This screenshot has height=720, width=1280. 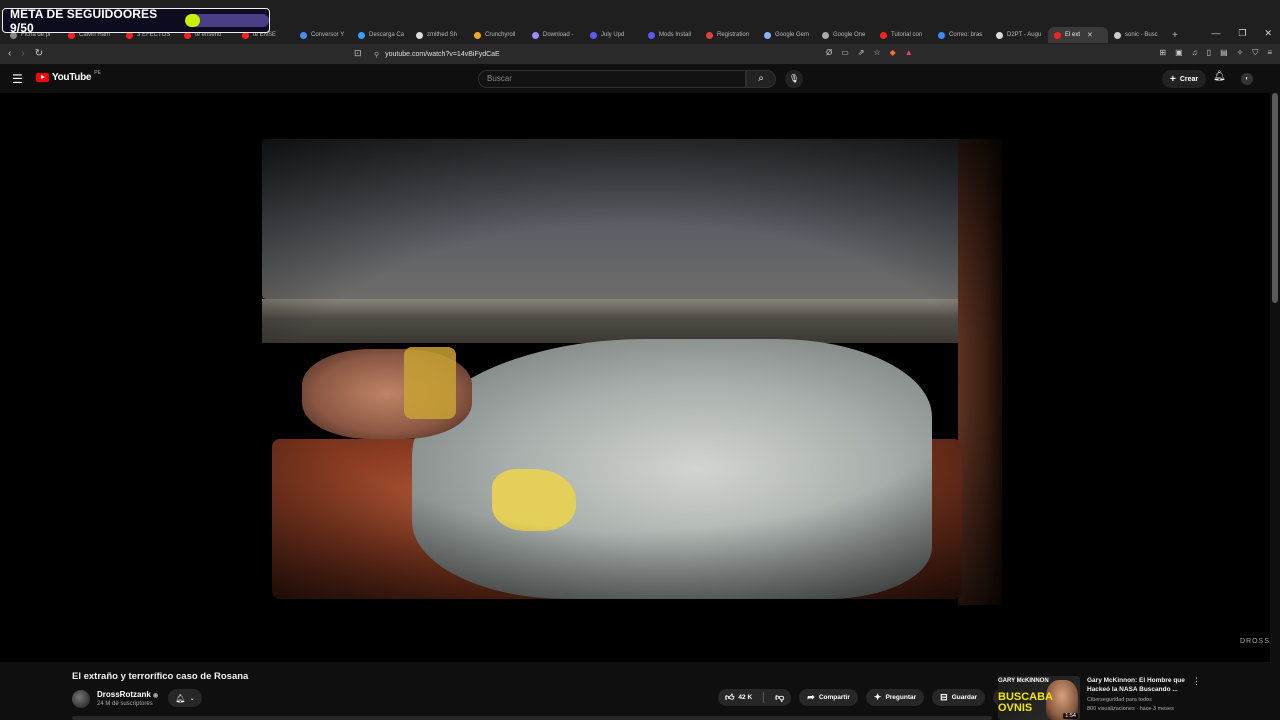 I want to click on create-button: + Crear, so click(x=1184, y=79).